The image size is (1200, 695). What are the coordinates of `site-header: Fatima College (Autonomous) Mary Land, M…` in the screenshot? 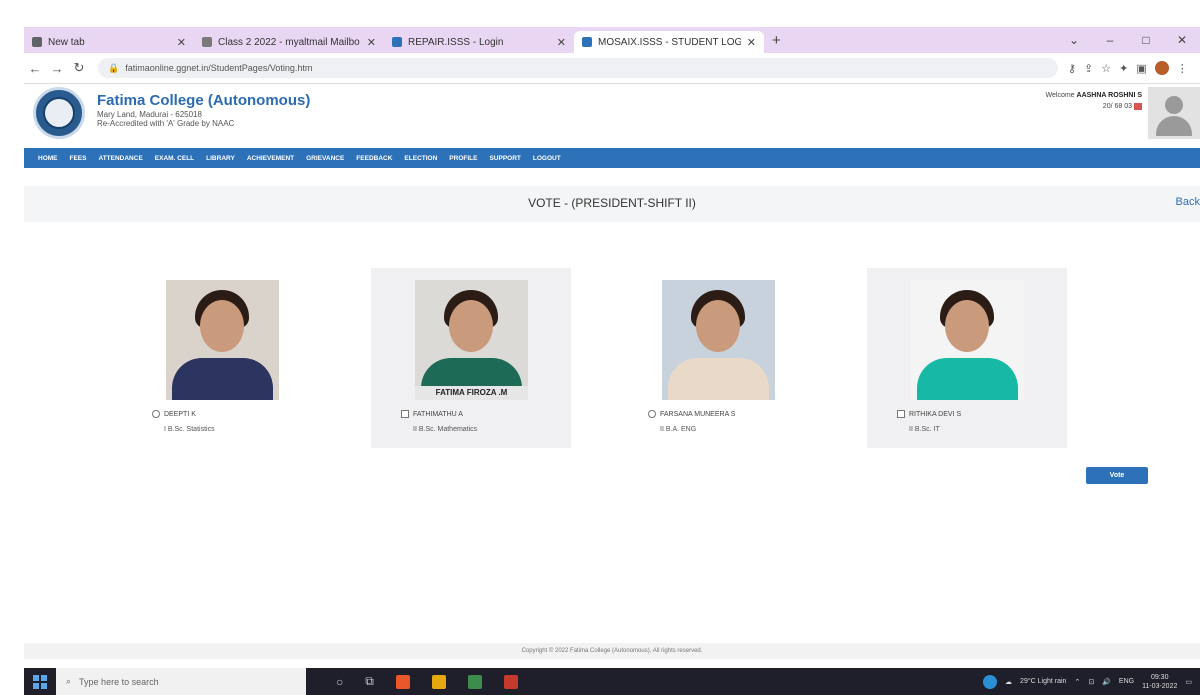 It's located at (612, 116).